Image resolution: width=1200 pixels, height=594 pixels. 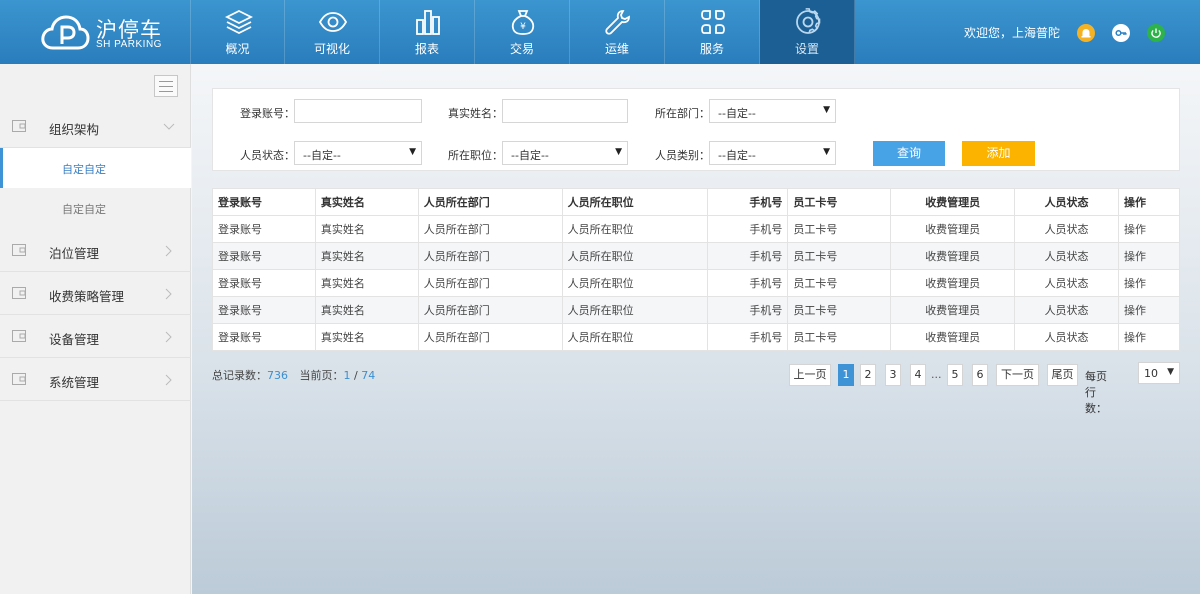 What do you see at coordinates (953, 202) in the screenshot?
I see `column-header: 收费管理员` at bounding box center [953, 202].